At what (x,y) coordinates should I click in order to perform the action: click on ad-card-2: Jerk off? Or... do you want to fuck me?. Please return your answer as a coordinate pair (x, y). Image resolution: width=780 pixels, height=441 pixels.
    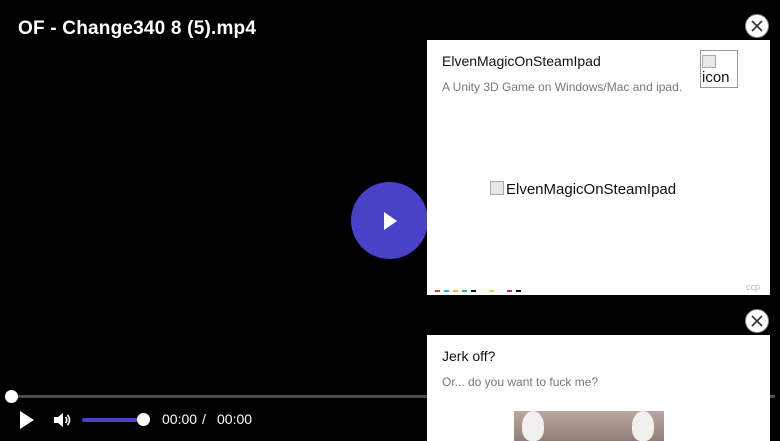
    Looking at the image, I should click on (598, 388).